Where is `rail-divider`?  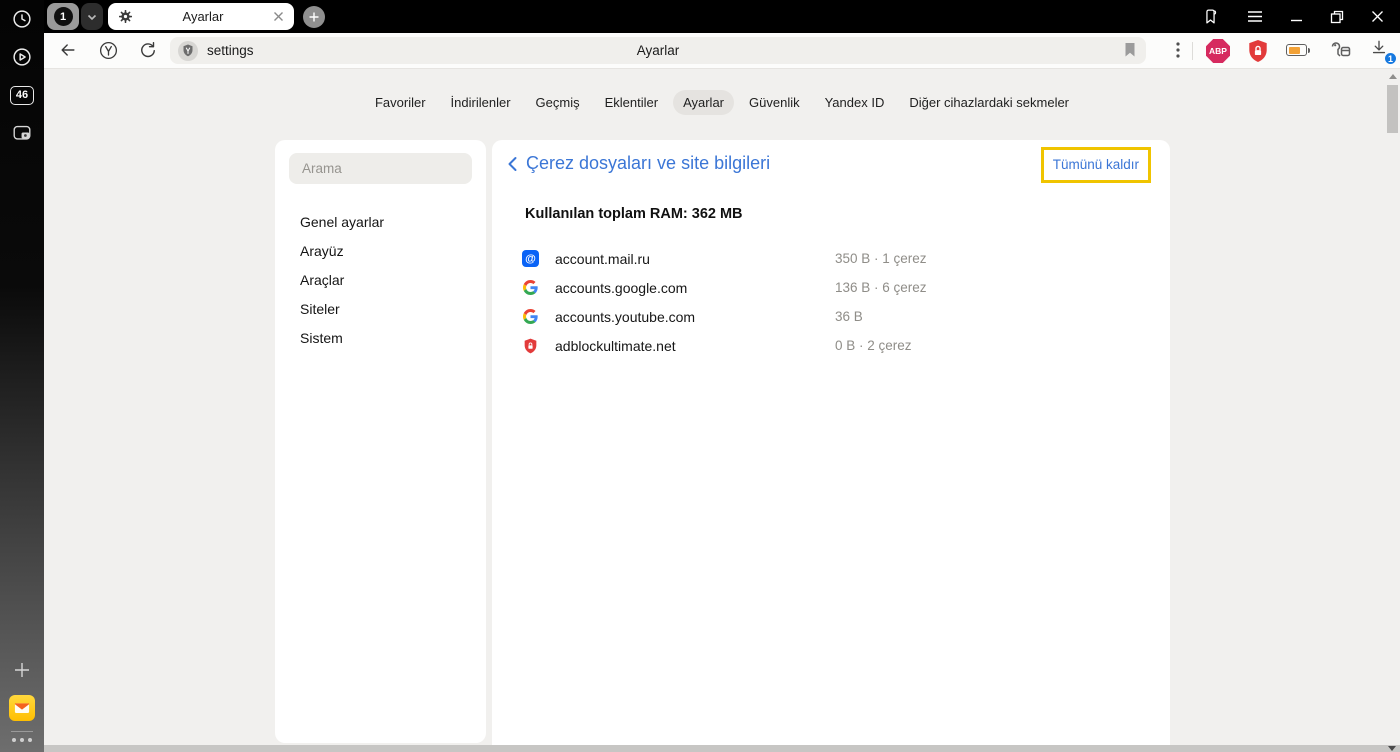 rail-divider is located at coordinates (22, 731).